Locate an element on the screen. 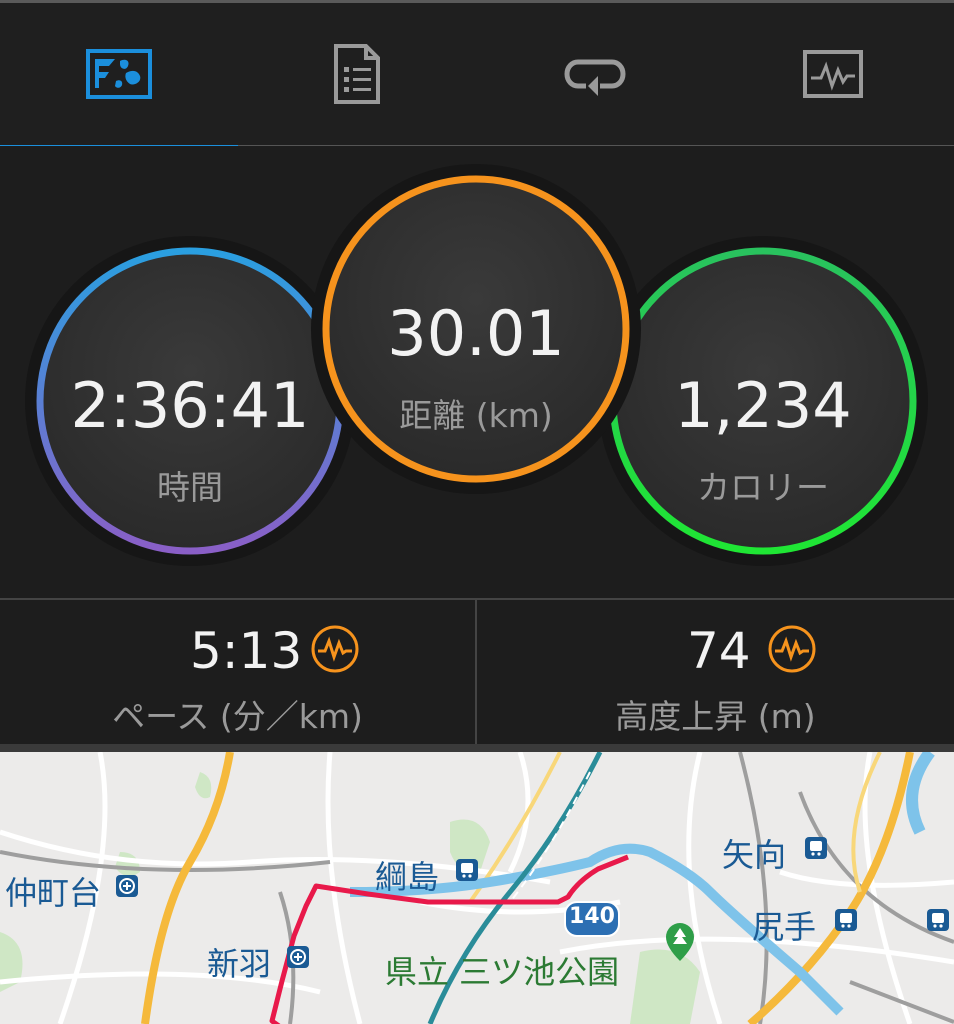 Image resolution: width=954 pixels, height=1024 pixels. elevation-metric: 74 高度上昇 (m) is located at coordinates (715, 672).